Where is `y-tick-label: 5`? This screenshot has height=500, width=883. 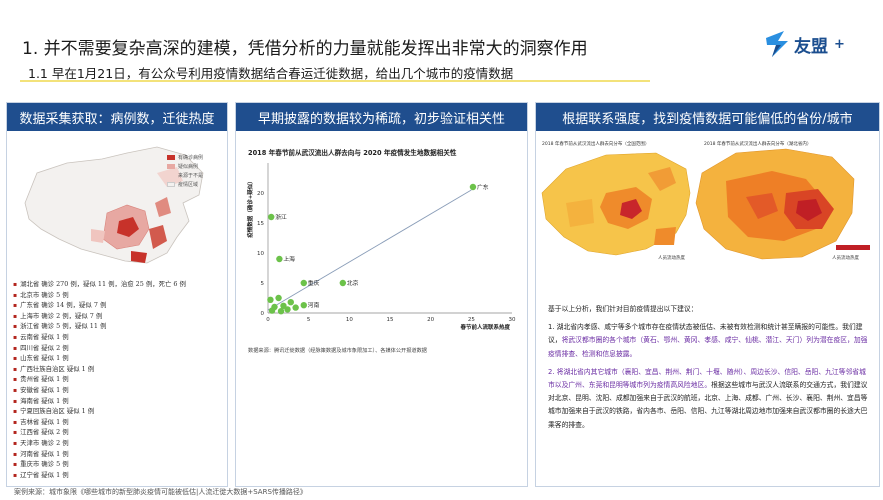
y-tick-label: 5 is located at coordinates (263, 284).